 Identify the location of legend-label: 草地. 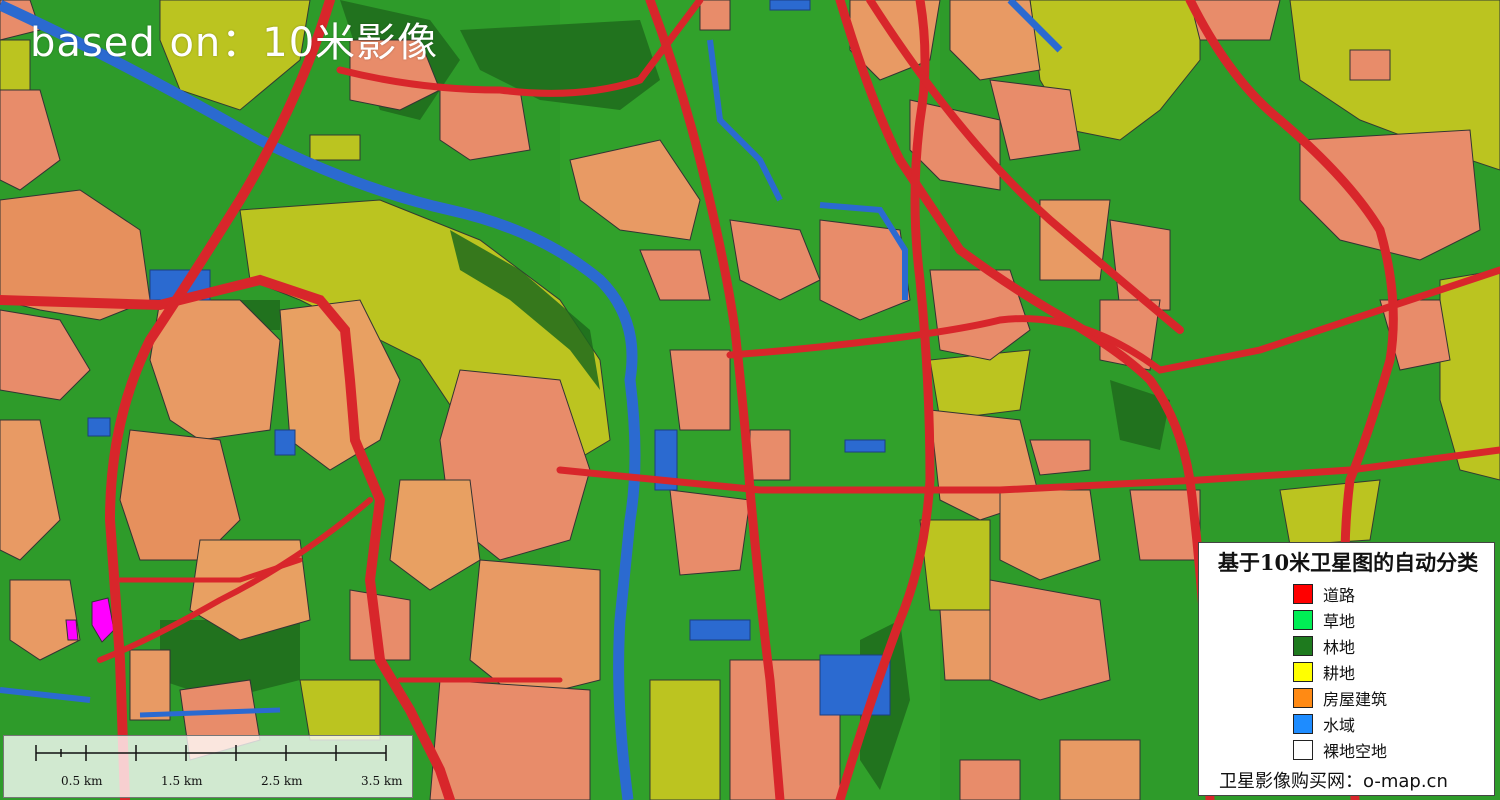
(1339, 621).